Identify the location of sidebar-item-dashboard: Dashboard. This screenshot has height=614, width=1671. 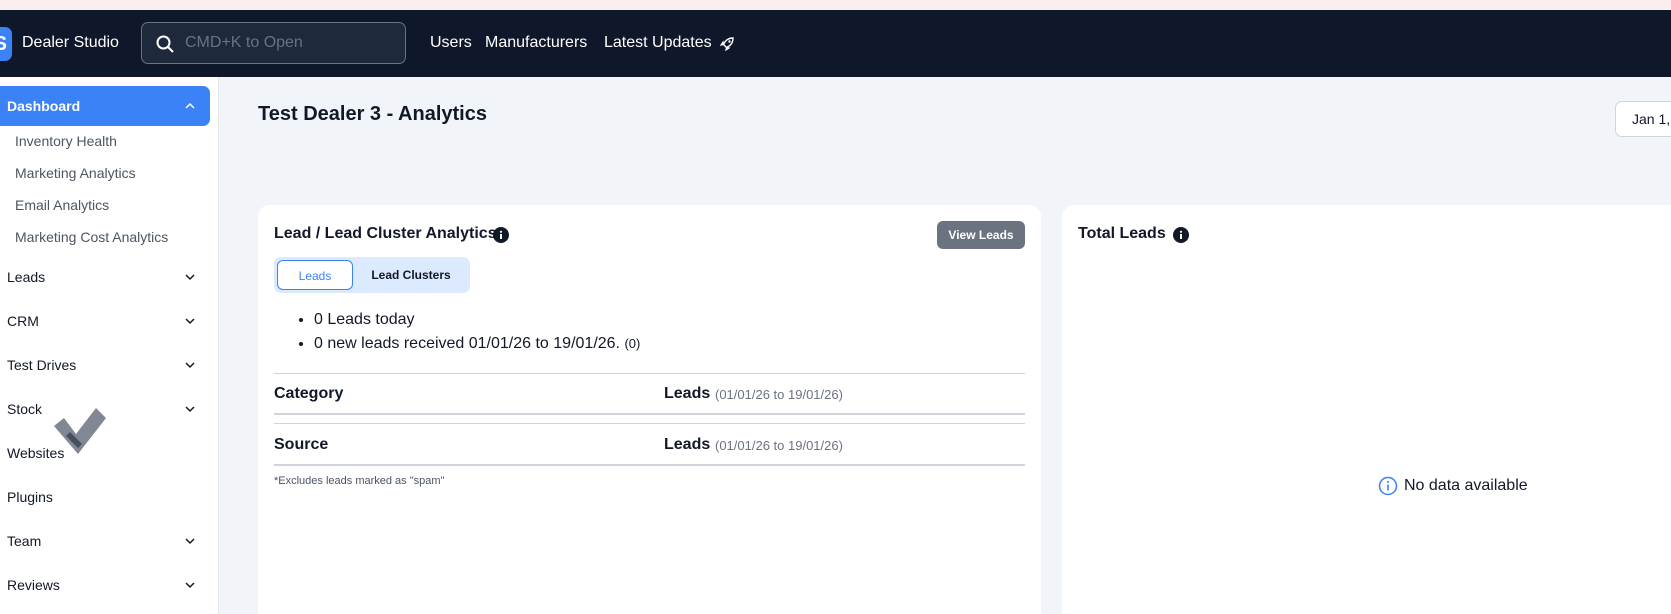
(105, 106).